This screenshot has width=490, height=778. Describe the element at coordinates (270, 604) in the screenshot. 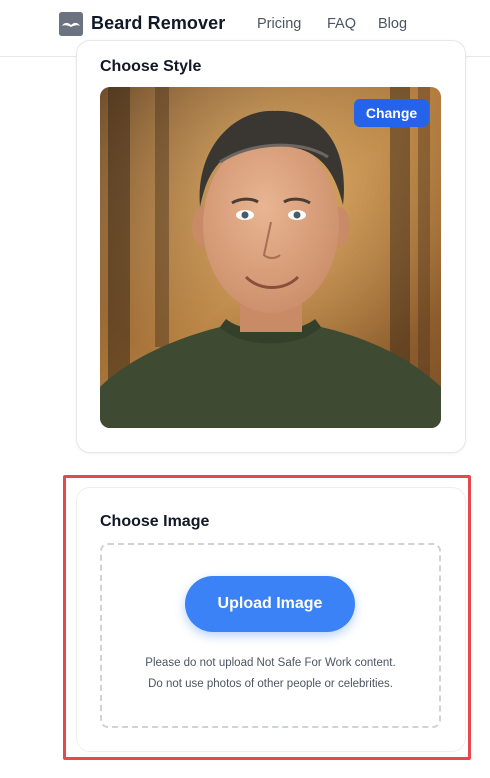

I see `upload-image-button: Upload Image` at that location.